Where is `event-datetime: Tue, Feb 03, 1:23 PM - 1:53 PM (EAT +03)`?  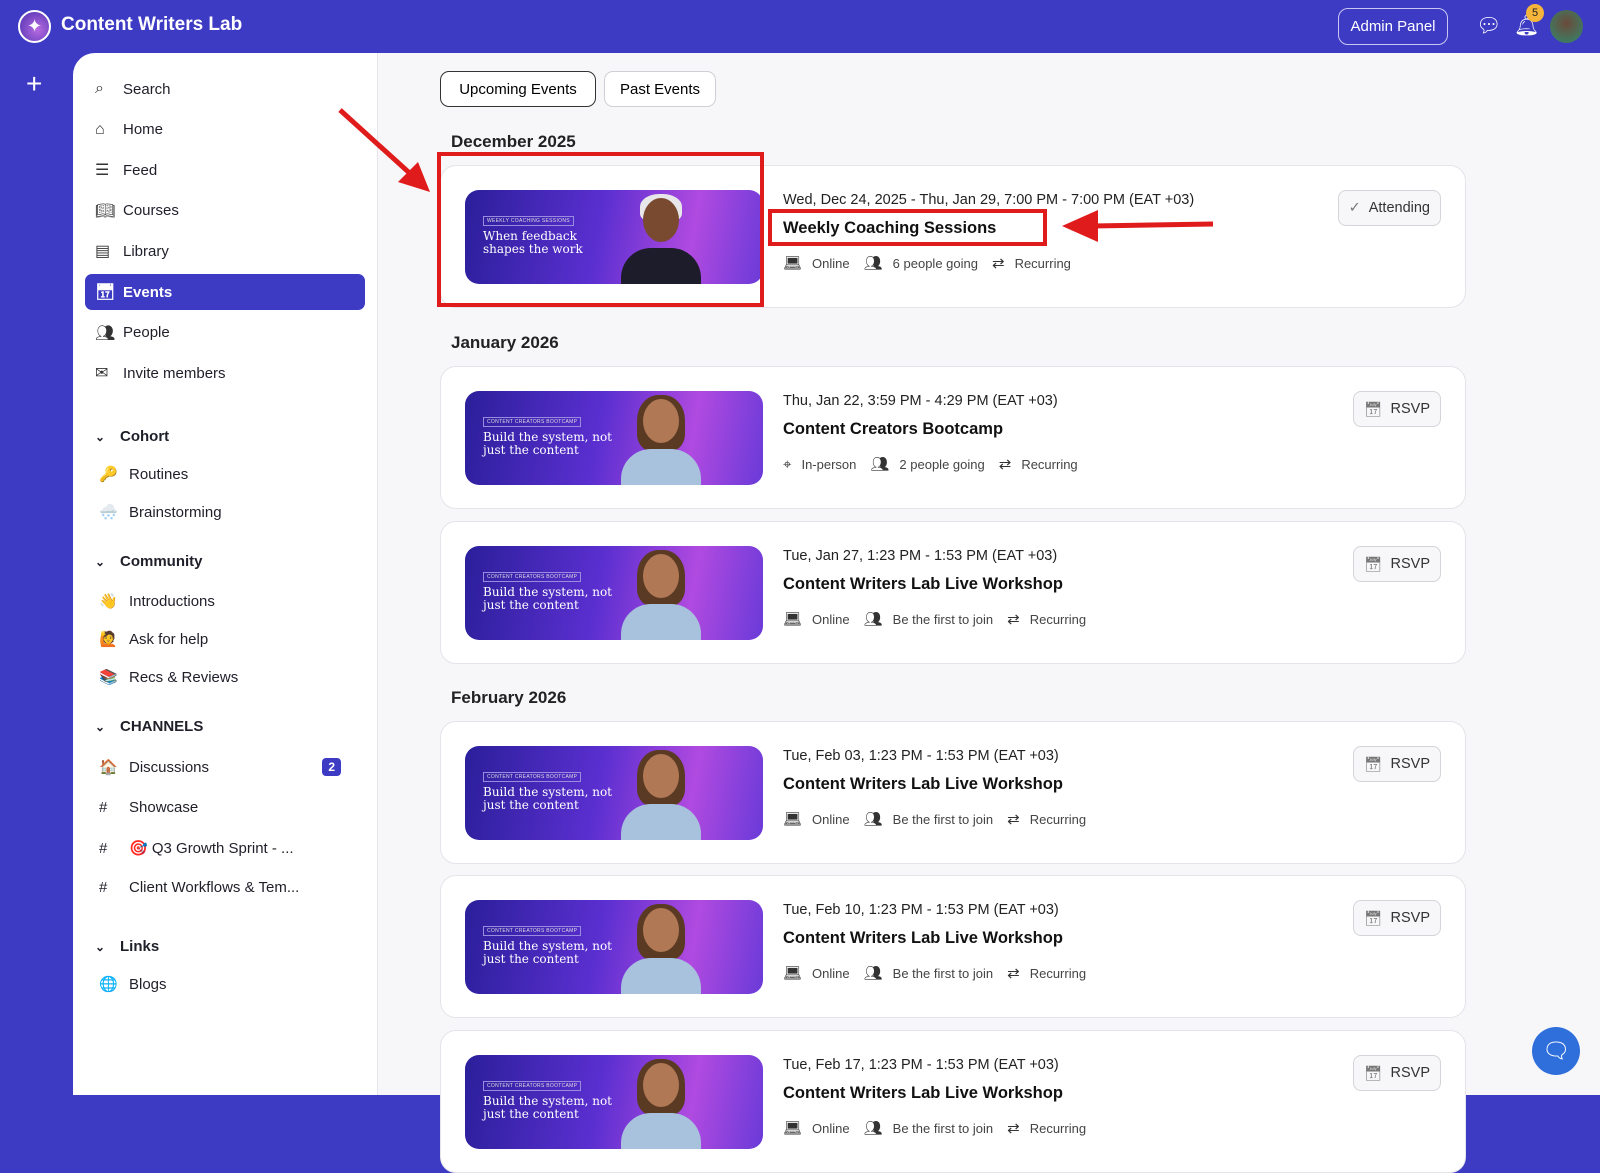
event-datetime: Tue, Feb 03, 1:23 PM - 1:53 PM (EAT +03) is located at coordinates (921, 756).